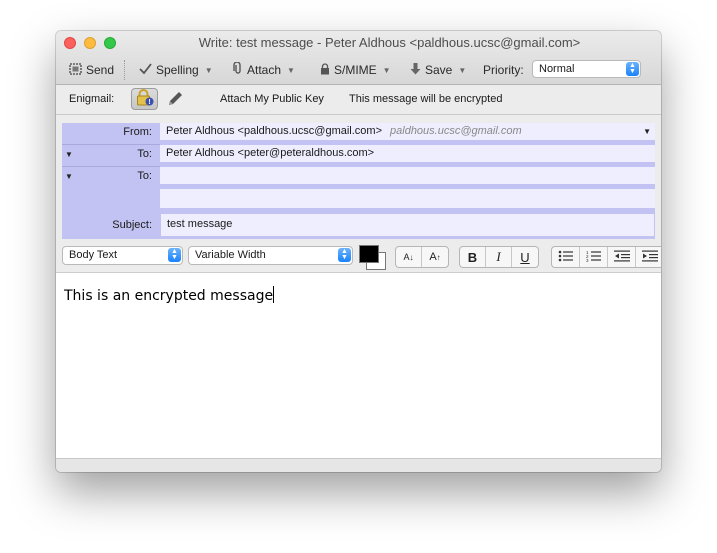  What do you see at coordinates (358, 257) in the screenshot?
I see `formatting-toolbar: Body Text ▲ ▼ Variable Width ▲ ▼ A ↓ A ↑ B I` at bounding box center [358, 257].